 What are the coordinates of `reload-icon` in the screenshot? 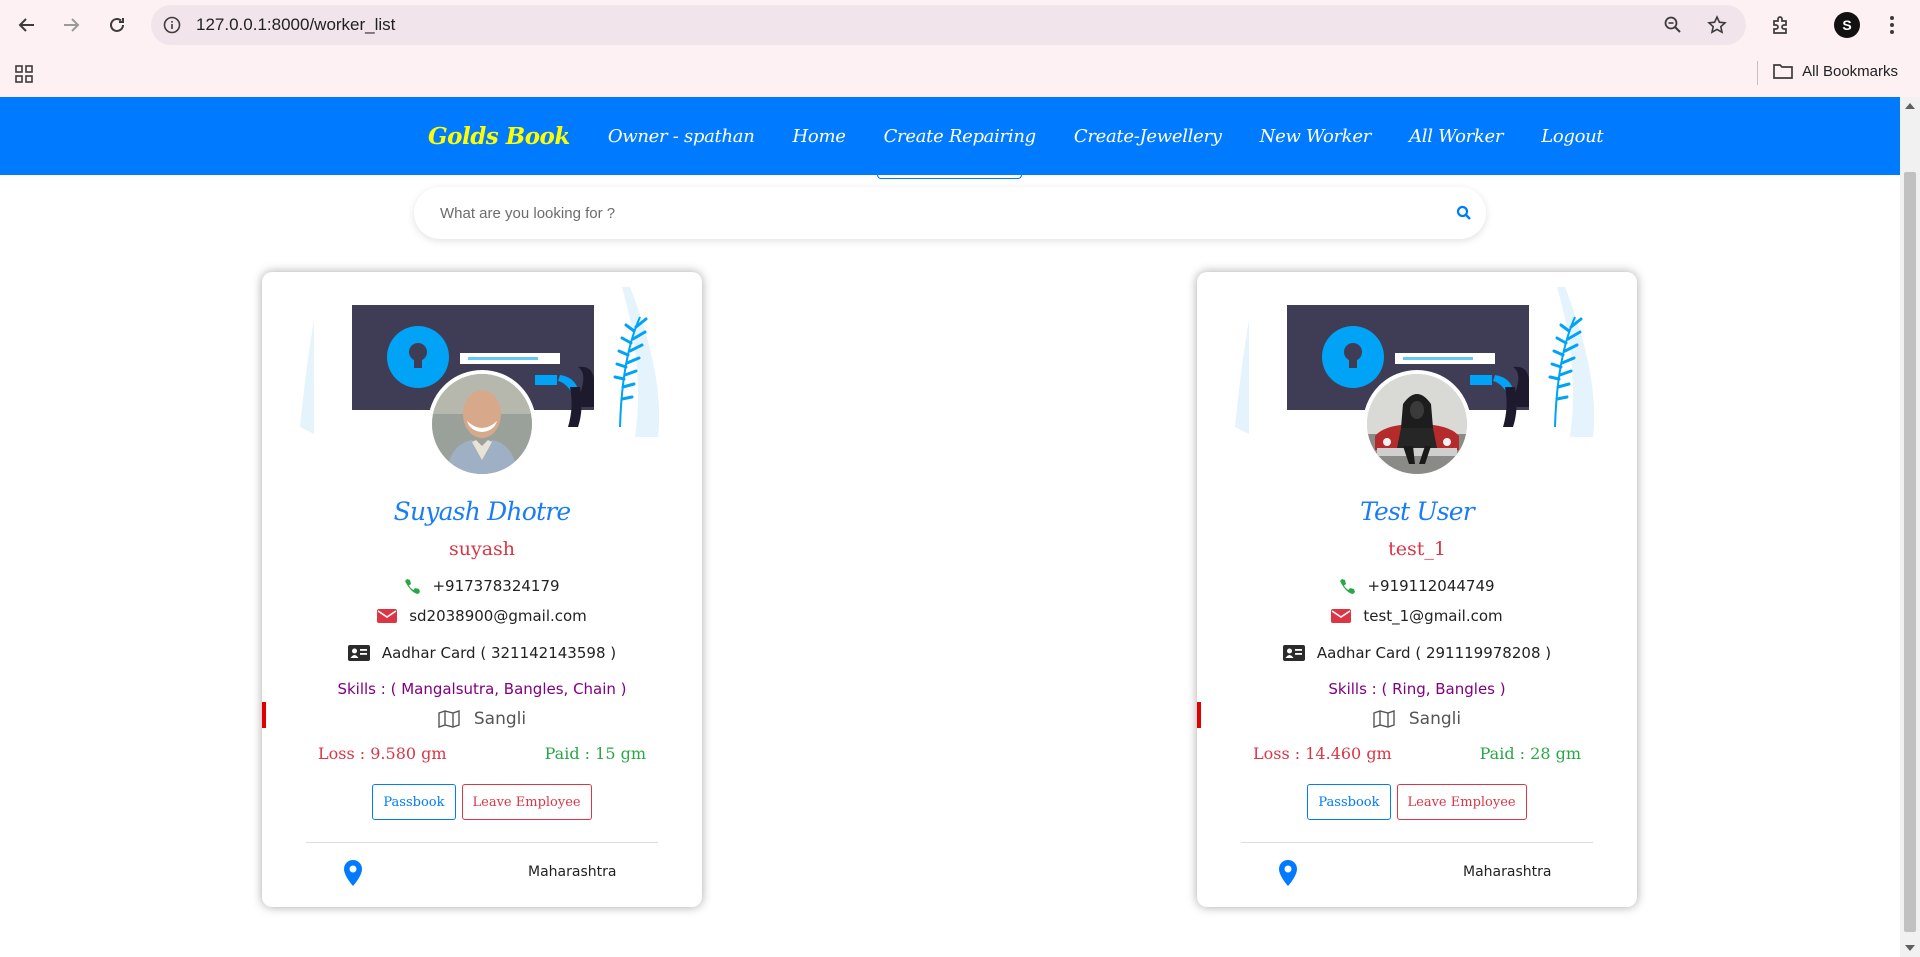 It's located at (117, 24).